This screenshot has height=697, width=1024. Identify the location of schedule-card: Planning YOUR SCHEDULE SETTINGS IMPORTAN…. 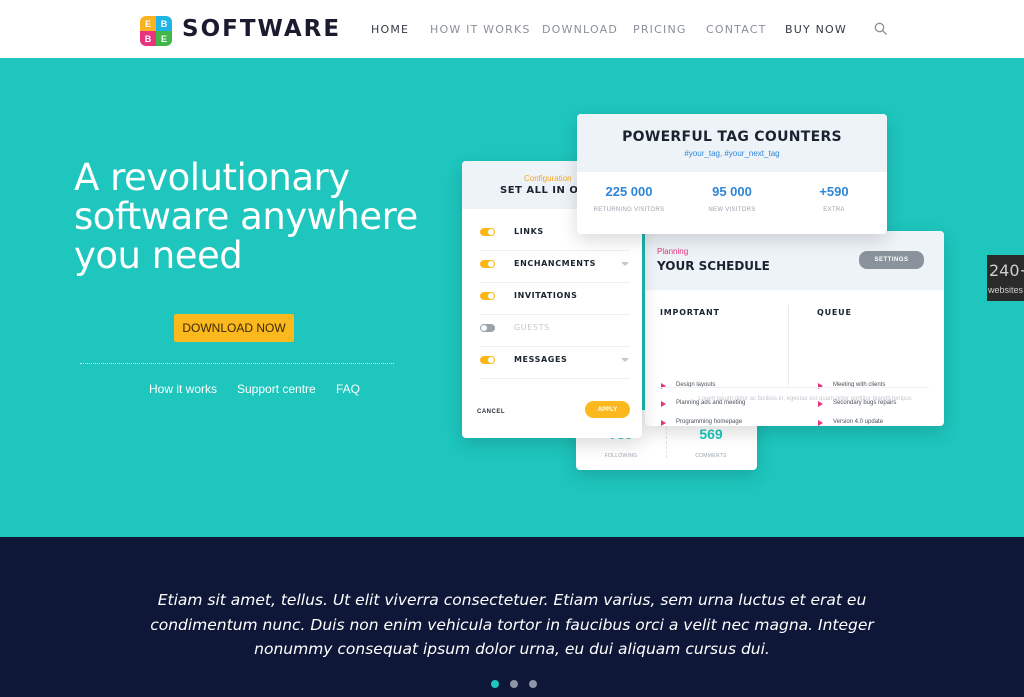
(794, 328).